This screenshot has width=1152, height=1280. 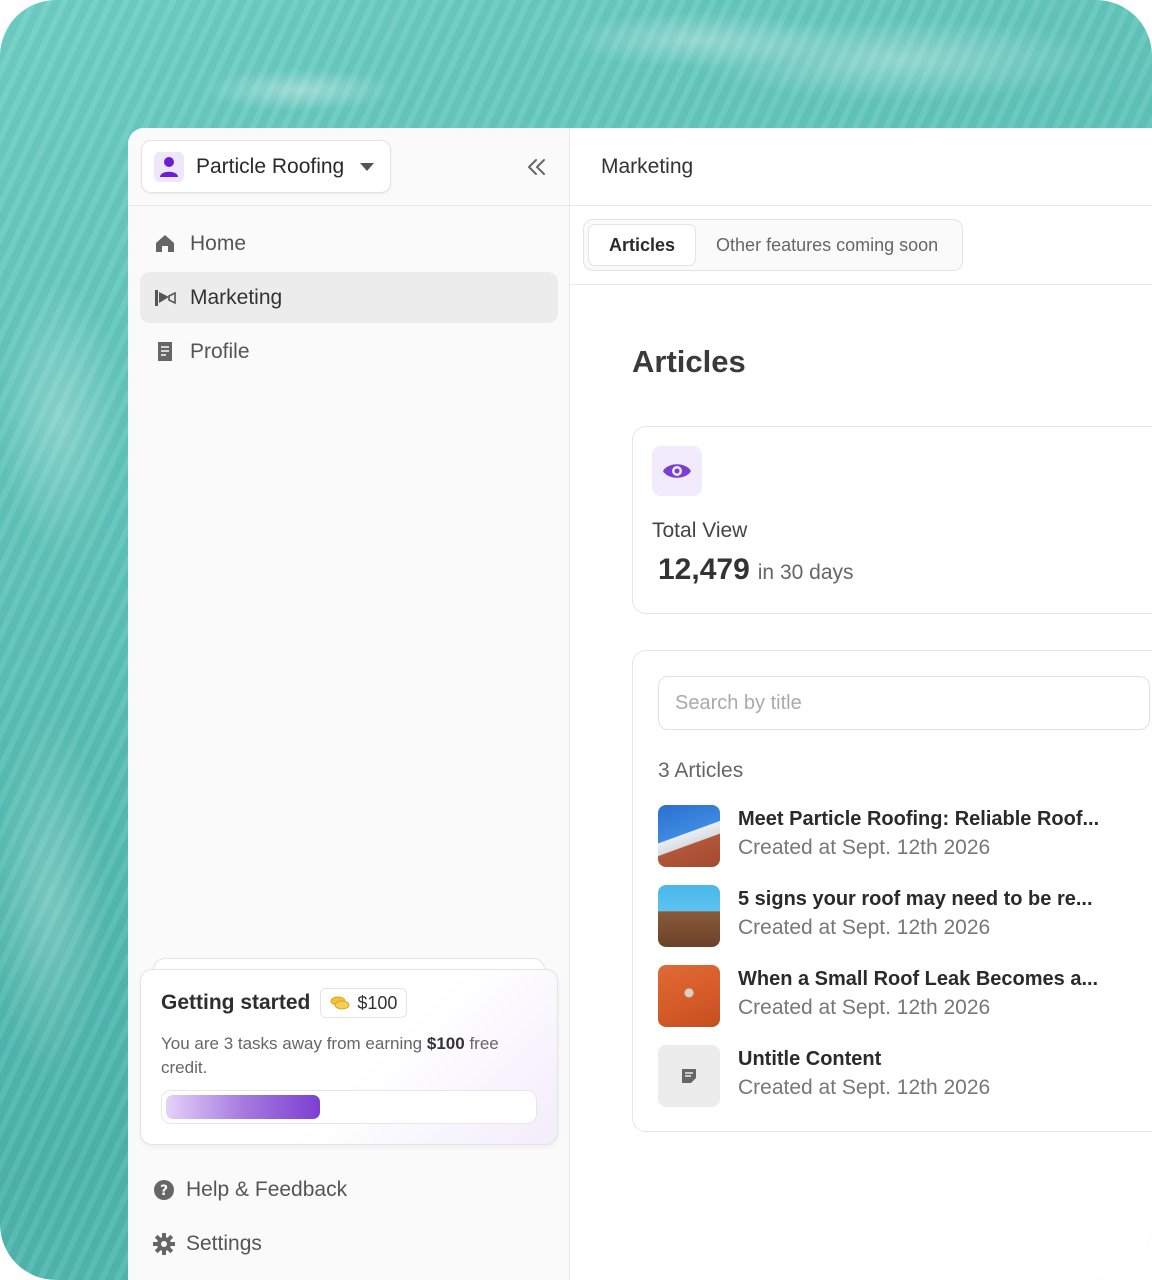 I want to click on sidebar-item-home: Home, so click(x=349, y=243).